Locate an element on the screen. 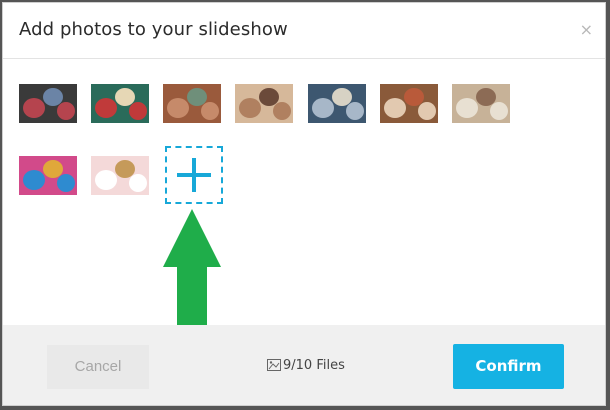 The image size is (610, 410). file-count-label: 9/10 Files is located at coordinates (314, 365).